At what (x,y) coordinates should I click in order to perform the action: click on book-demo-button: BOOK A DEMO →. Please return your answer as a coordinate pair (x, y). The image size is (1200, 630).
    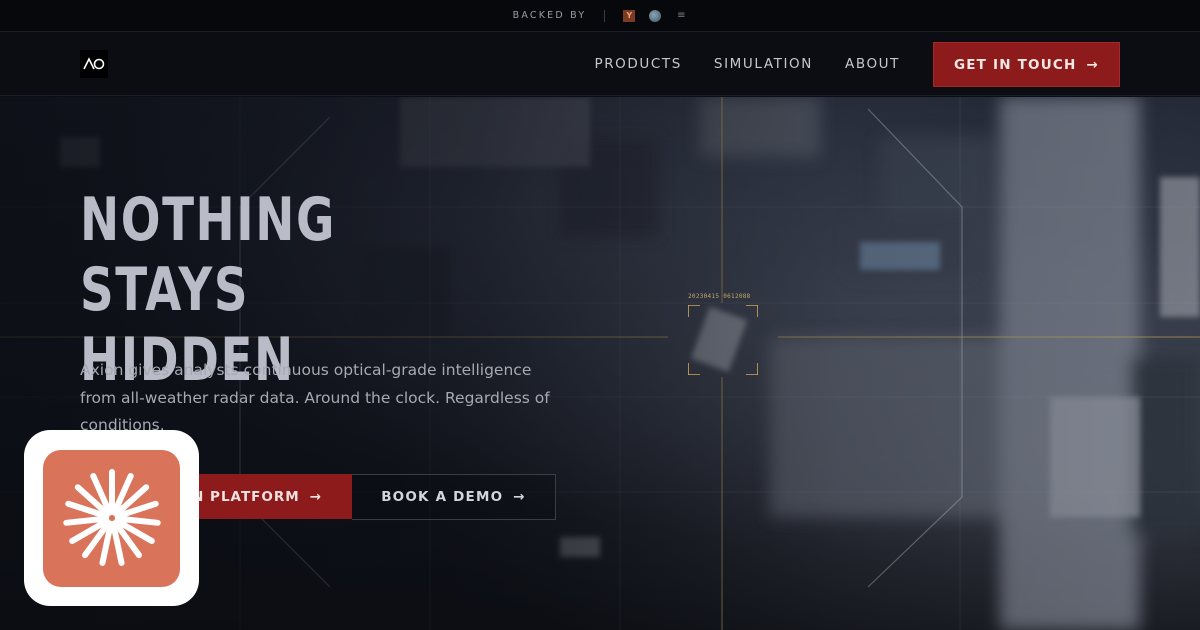
    Looking at the image, I should click on (454, 497).